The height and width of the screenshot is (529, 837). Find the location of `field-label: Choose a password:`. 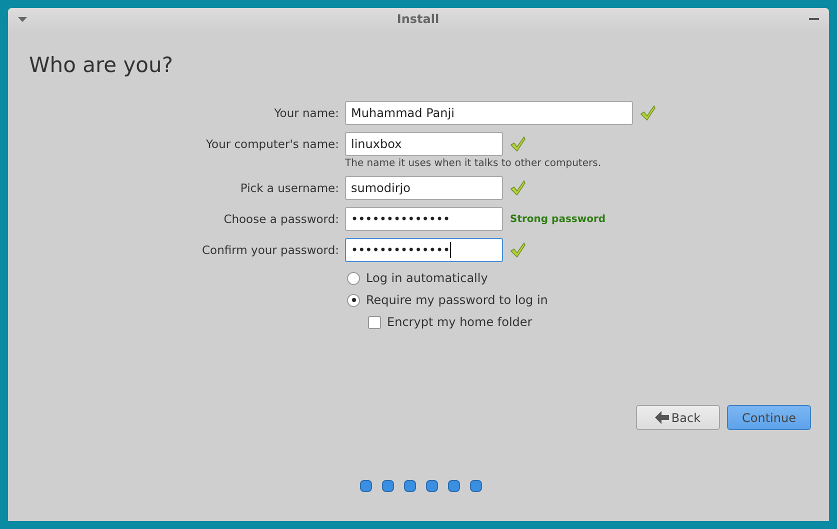

field-label: Choose a password: is located at coordinates (280, 219).